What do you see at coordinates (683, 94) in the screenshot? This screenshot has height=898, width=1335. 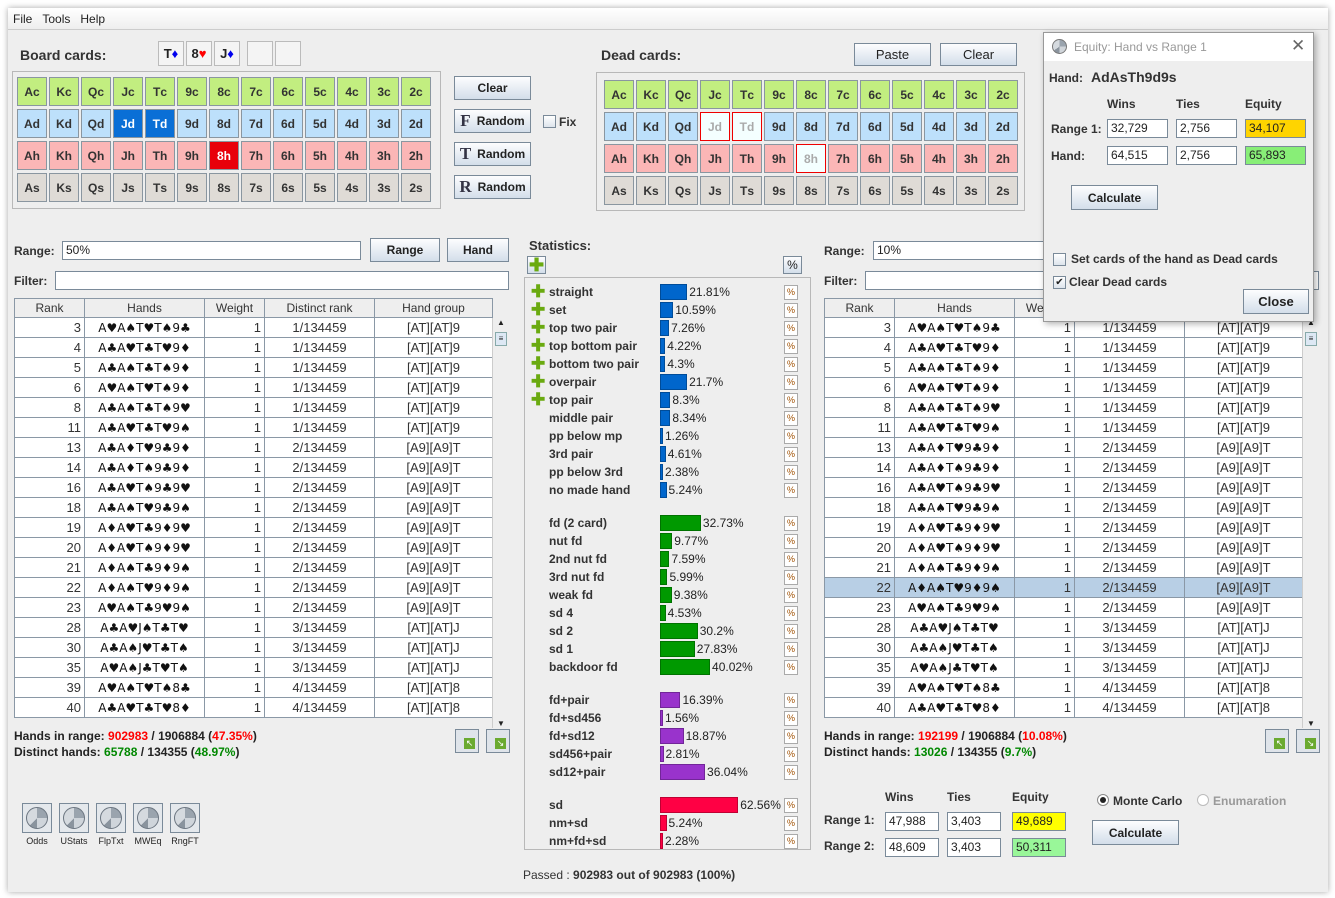 I see `card-Qc: Qc` at bounding box center [683, 94].